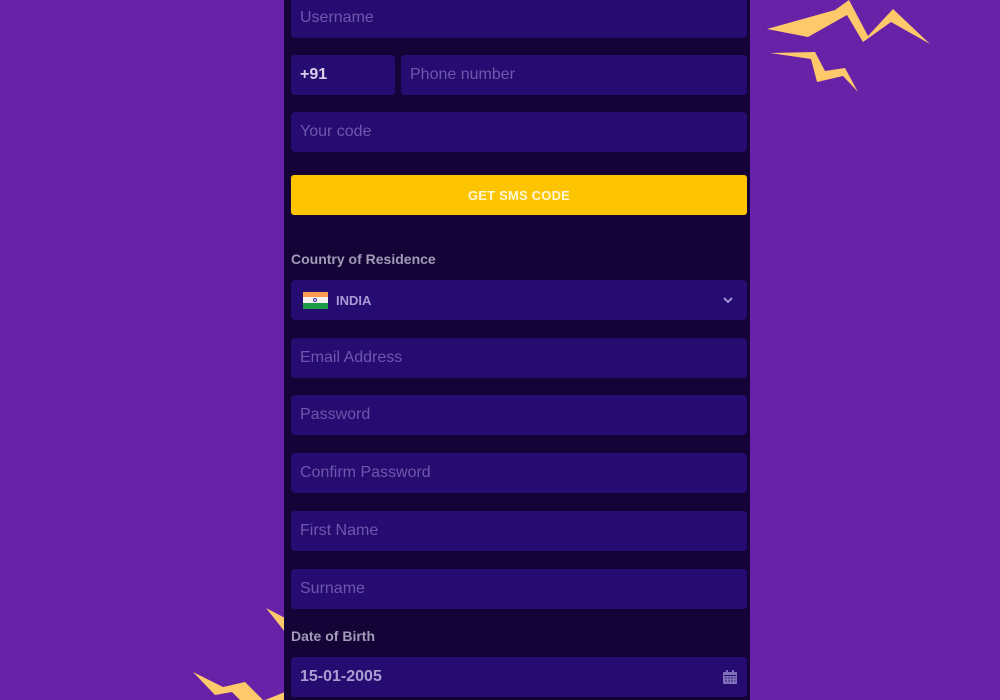 The height and width of the screenshot is (700, 1000). I want to click on lightning-decoration-top-right, so click(848, 46).